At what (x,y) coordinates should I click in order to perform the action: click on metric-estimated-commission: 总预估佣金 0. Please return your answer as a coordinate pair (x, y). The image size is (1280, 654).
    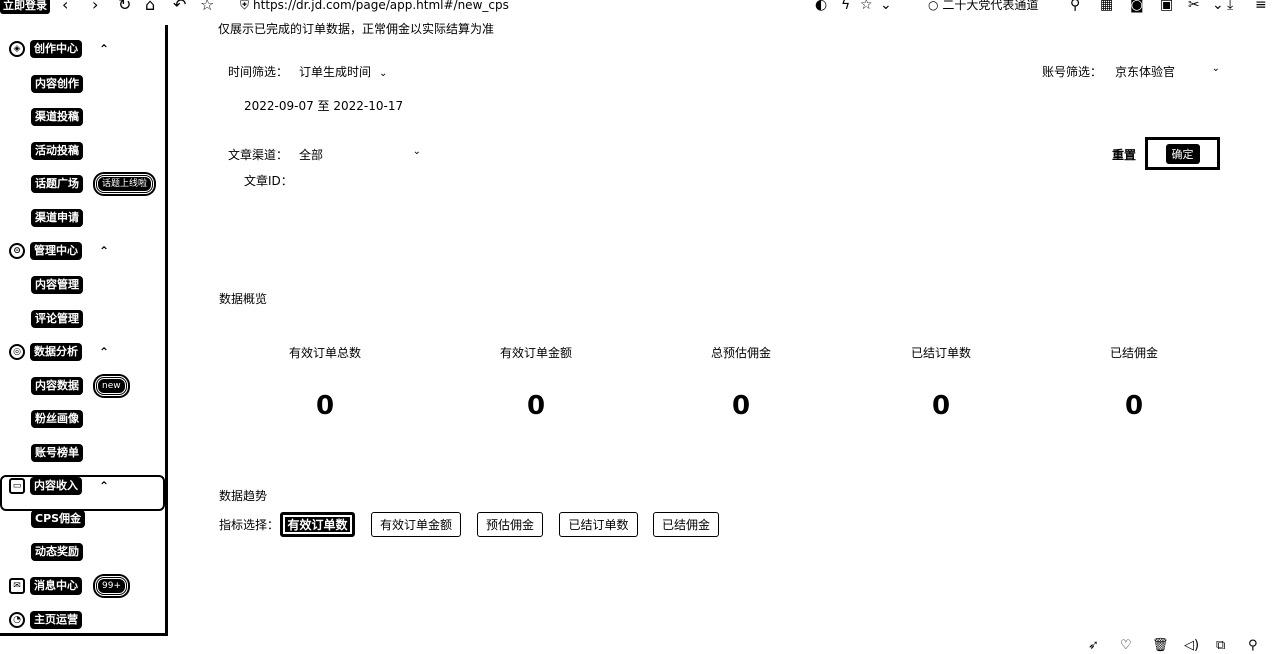
    Looking at the image, I should click on (741, 382).